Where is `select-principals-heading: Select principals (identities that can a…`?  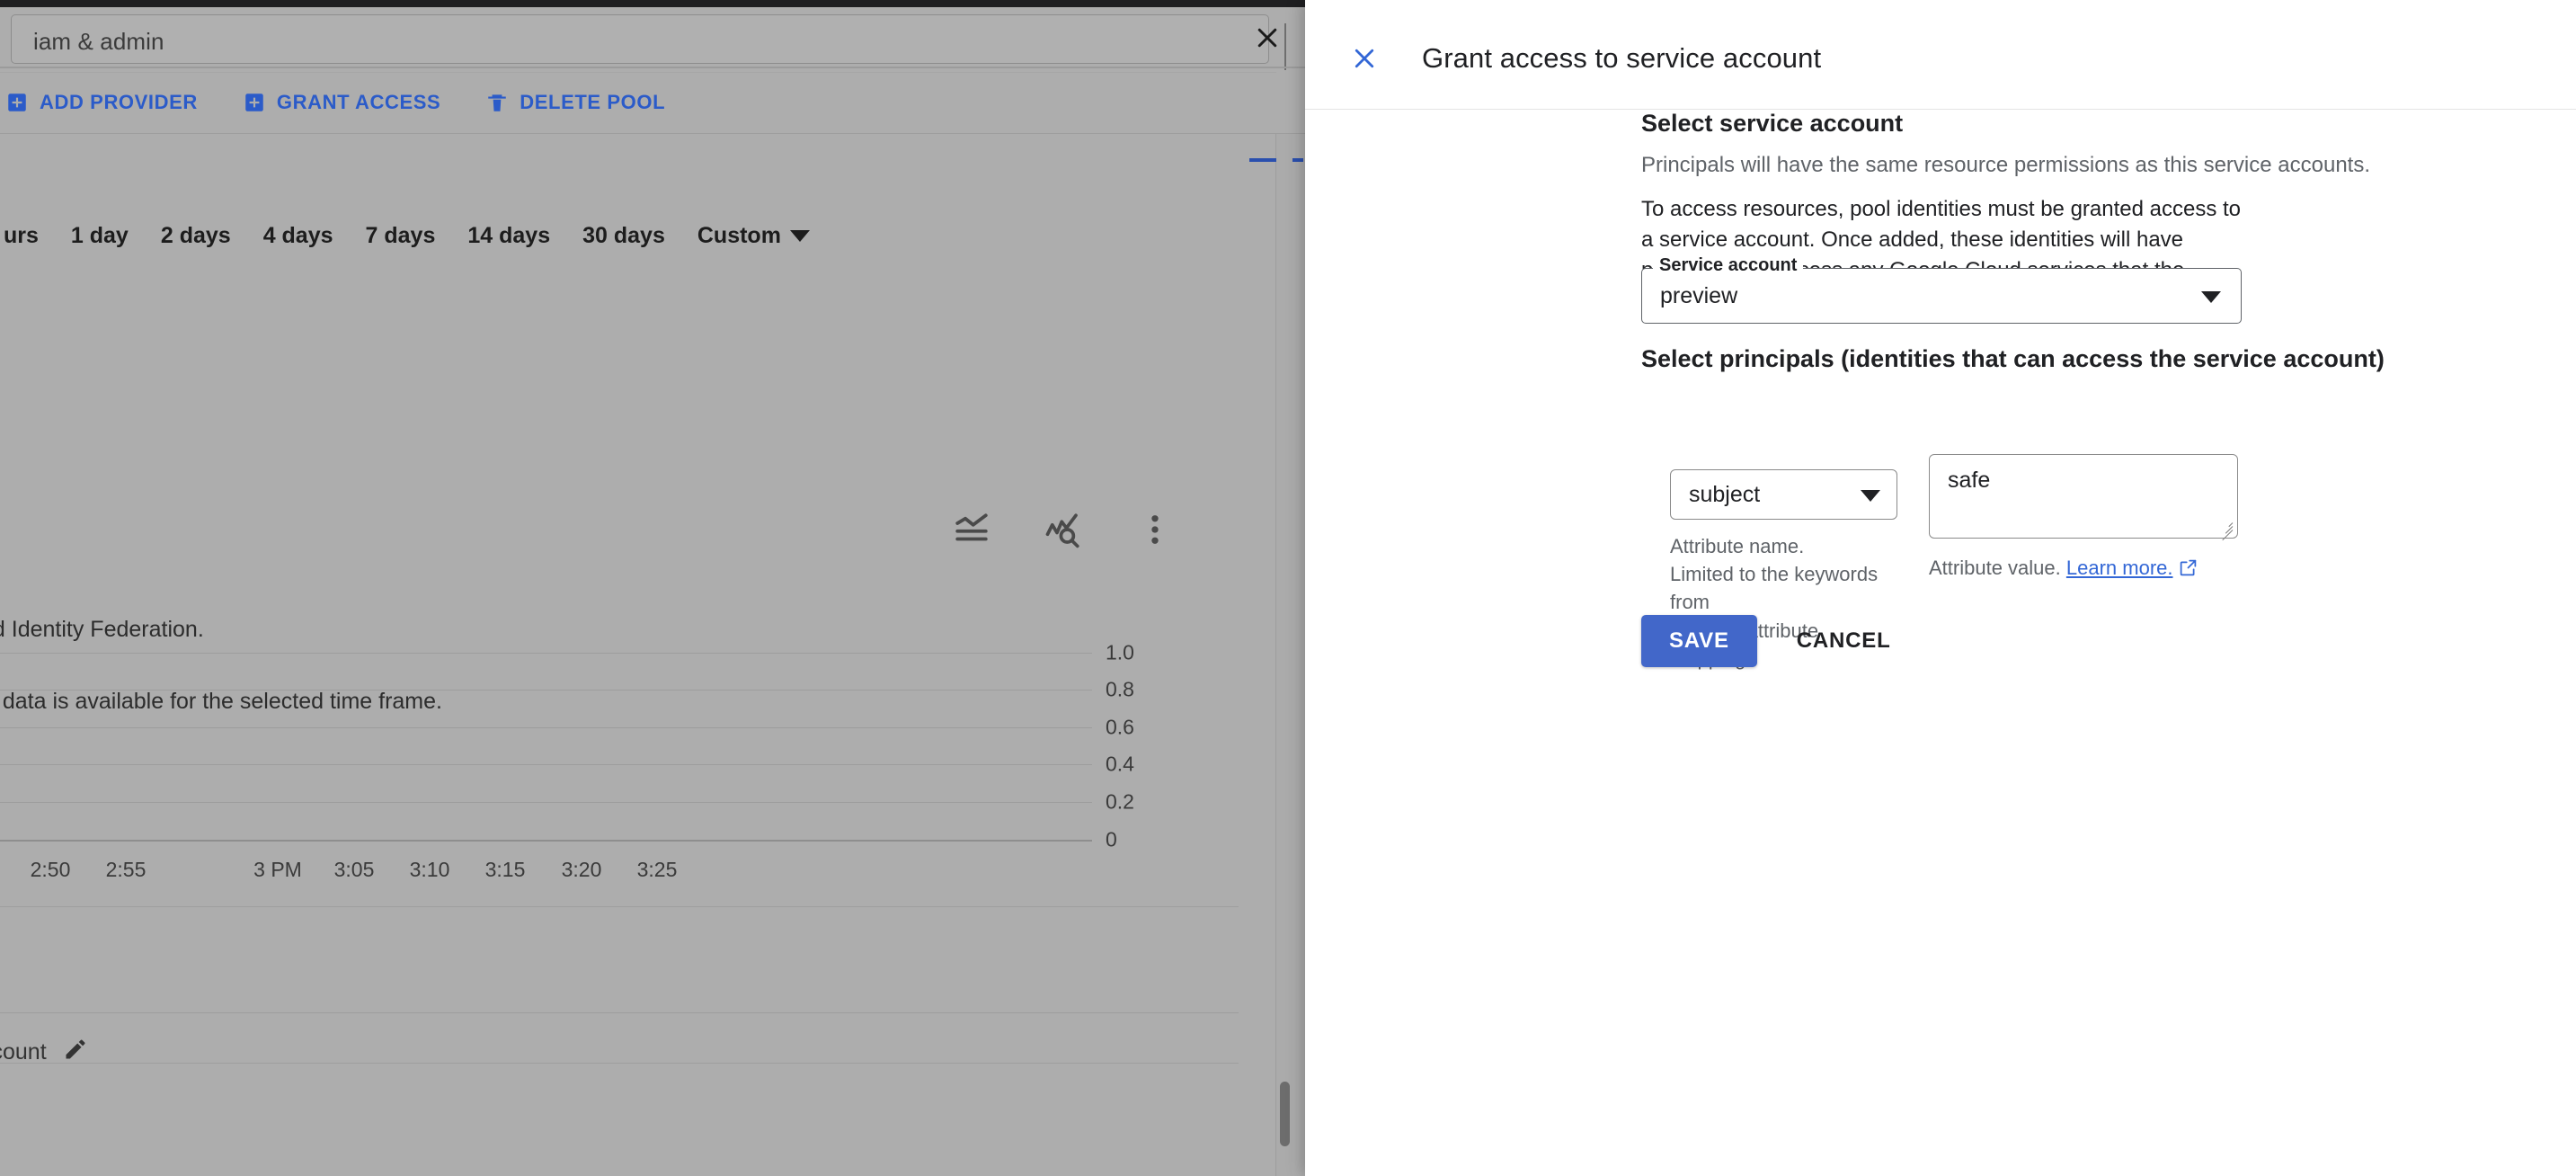 select-principals-heading: Select principals (identities that can a… is located at coordinates (2013, 358).